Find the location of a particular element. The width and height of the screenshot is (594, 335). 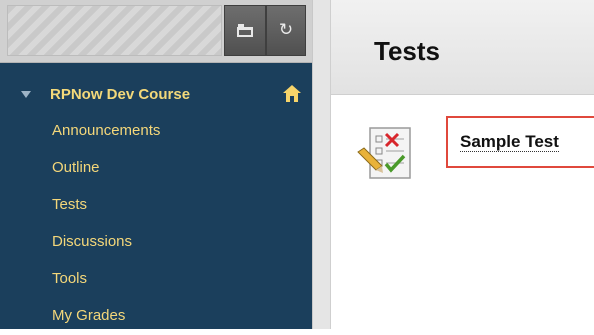

folder-icon is located at coordinates (245, 30).